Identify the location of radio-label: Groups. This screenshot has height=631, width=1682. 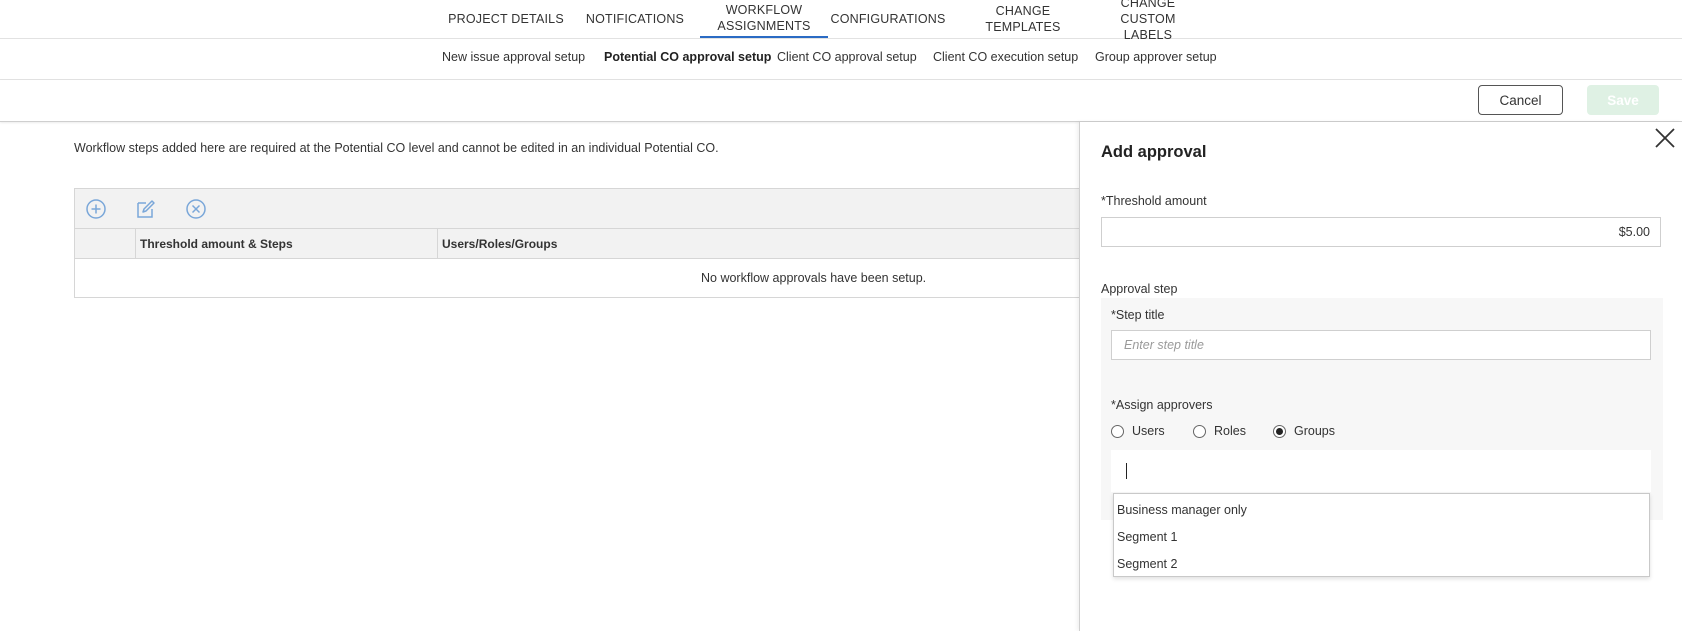
(1314, 431).